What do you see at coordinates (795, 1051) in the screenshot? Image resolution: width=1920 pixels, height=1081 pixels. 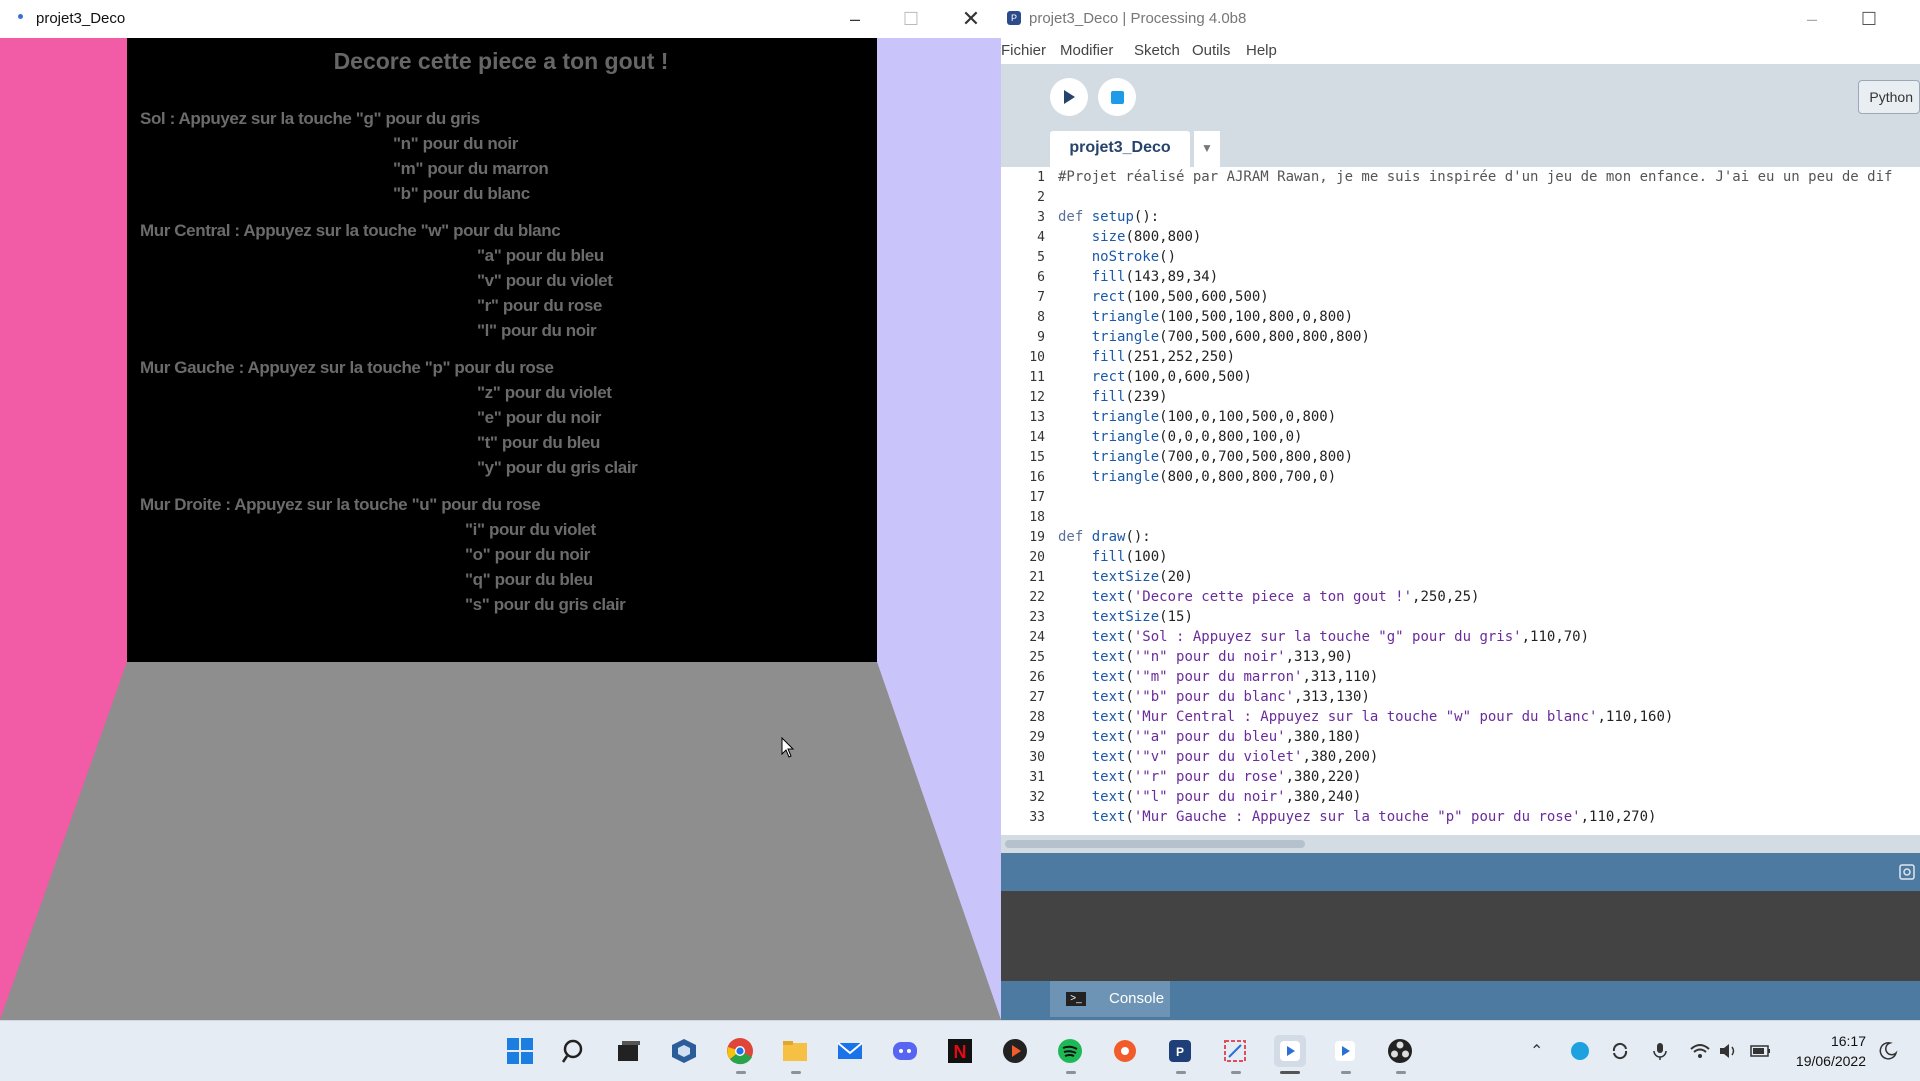 I see `file-explorer-icon` at bounding box center [795, 1051].